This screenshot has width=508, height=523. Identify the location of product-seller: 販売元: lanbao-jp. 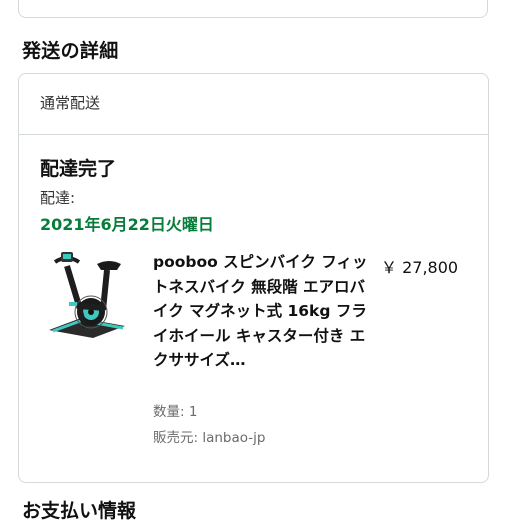
(209, 438).